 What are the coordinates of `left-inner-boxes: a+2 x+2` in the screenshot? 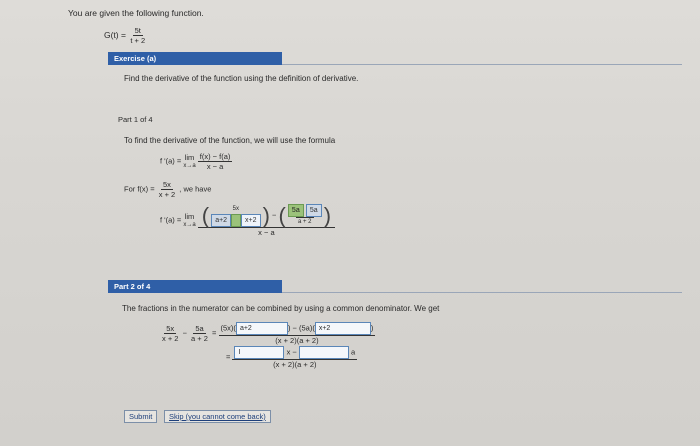 It's located at (236, 220).